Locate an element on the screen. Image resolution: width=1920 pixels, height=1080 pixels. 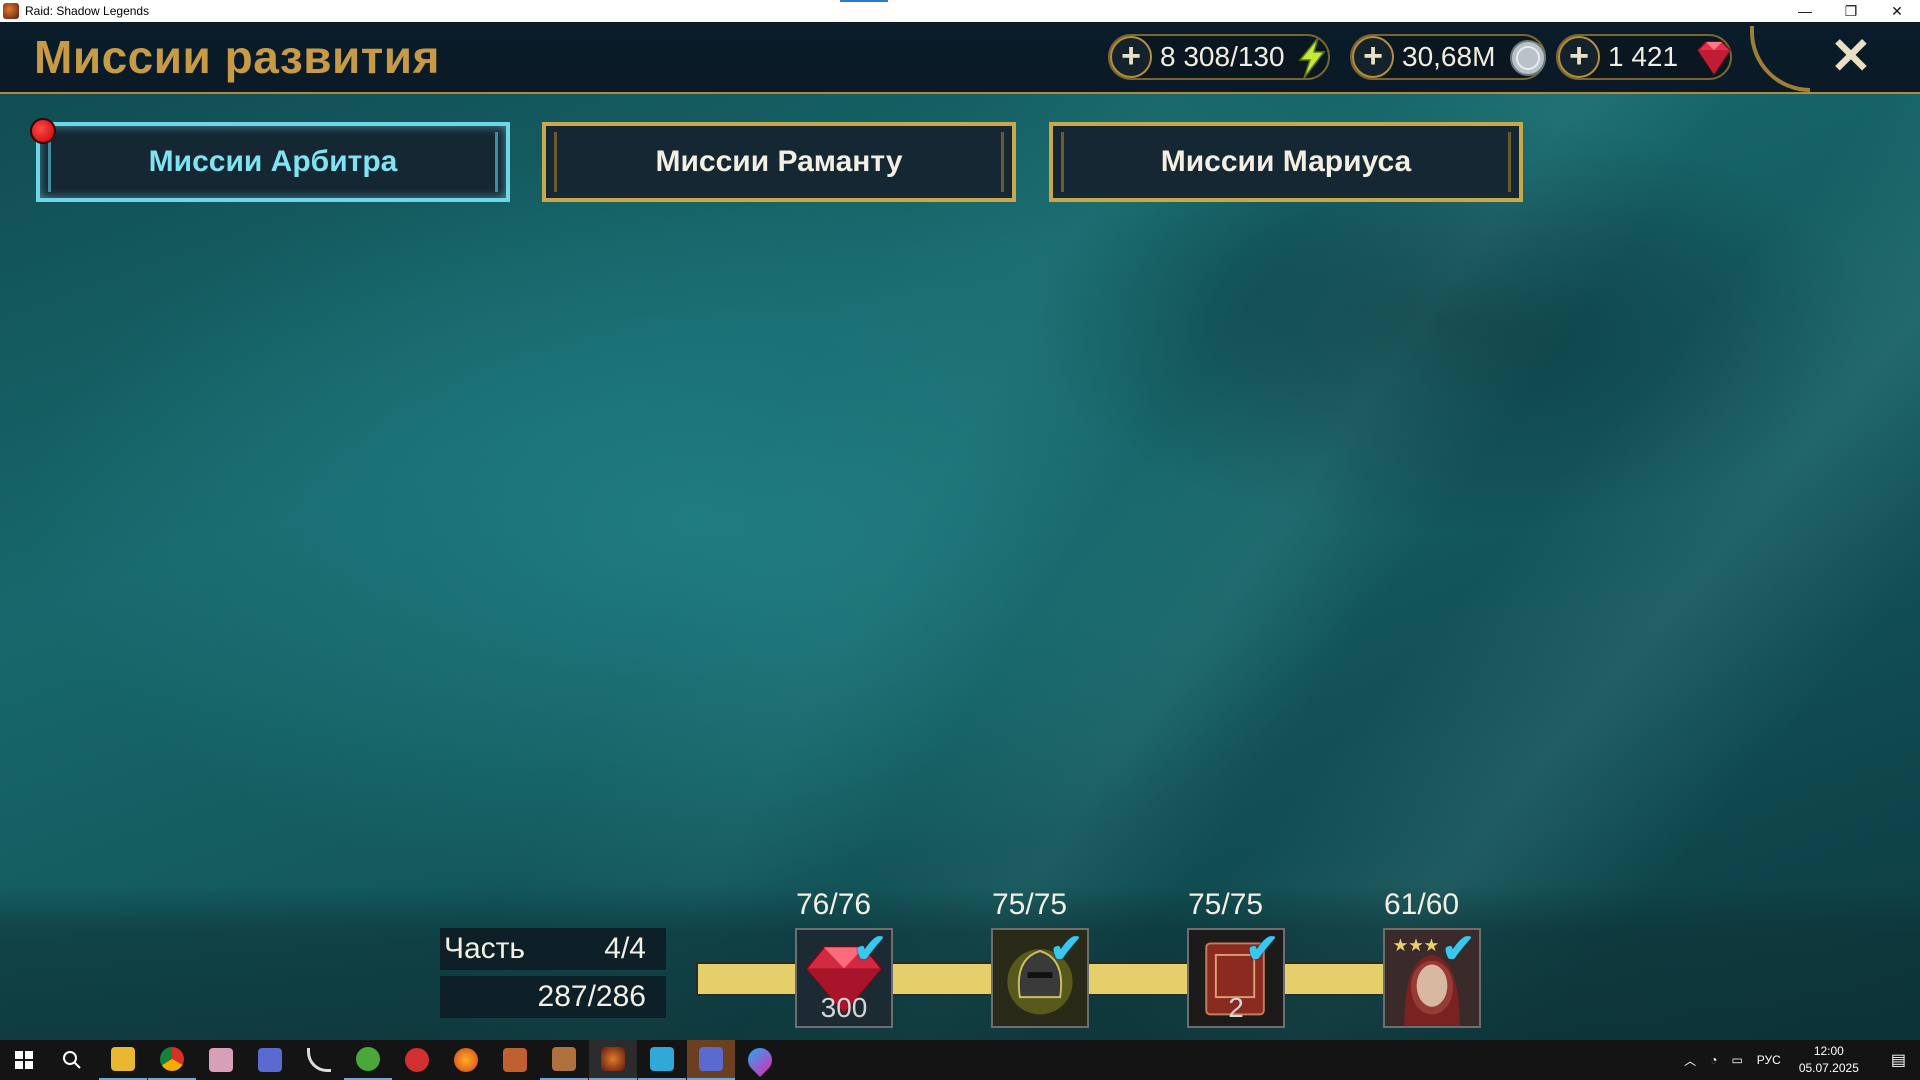
chrome-icon is located at coordinates (172, 1060).